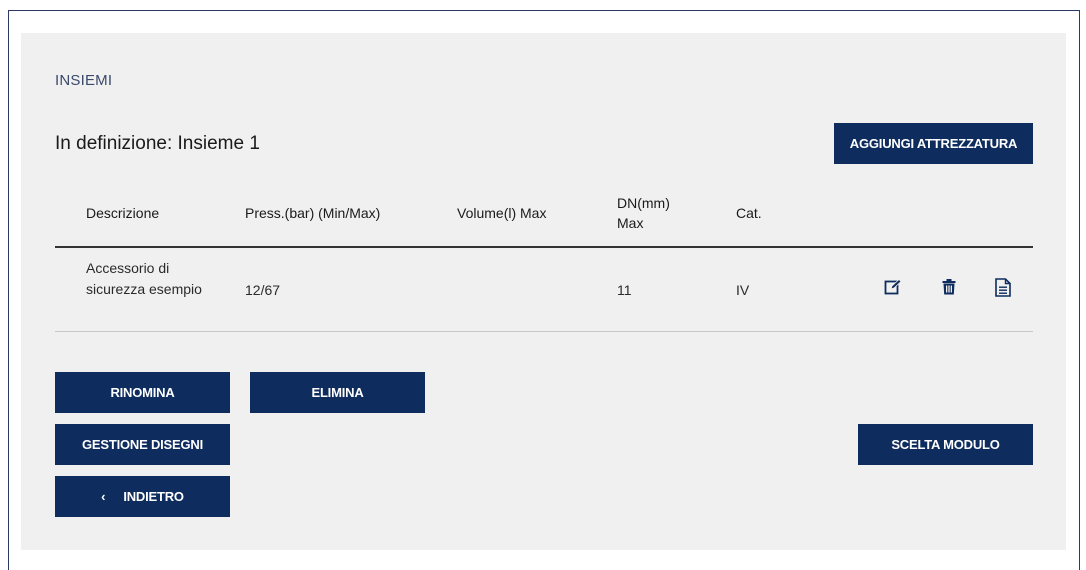 This screenshot has width=1086, height=570. What do you see at coordinates (743, 290) in the screenshot?
I see `cell-cat: IV` at bounding box center [743, 290].